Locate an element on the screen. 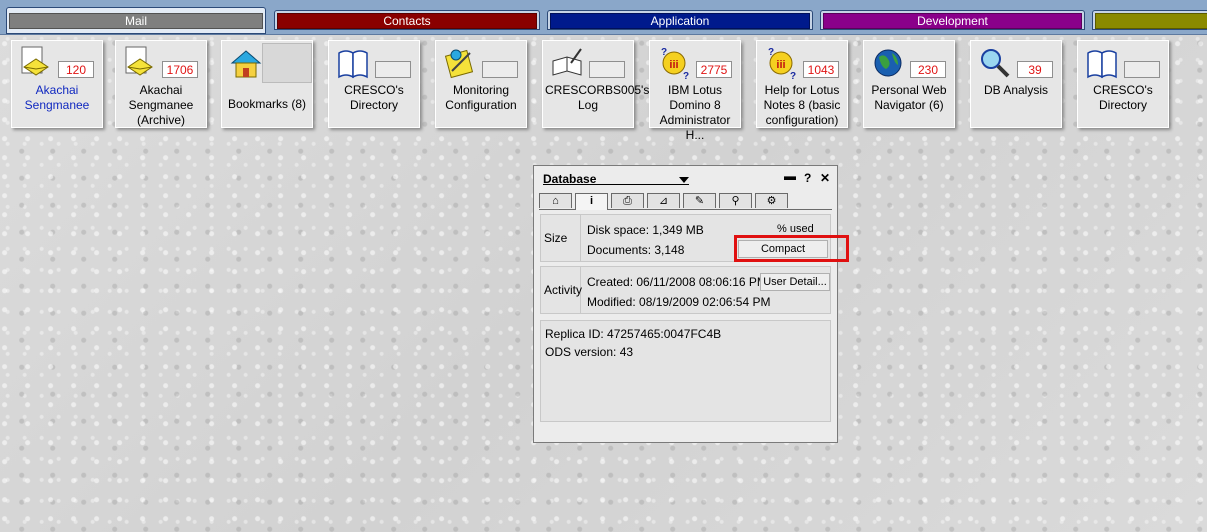 Image resolution: width=1207 pixels, height=532 pixels. ods-version: ODS version: 43 is located at coordinates (589, 352).